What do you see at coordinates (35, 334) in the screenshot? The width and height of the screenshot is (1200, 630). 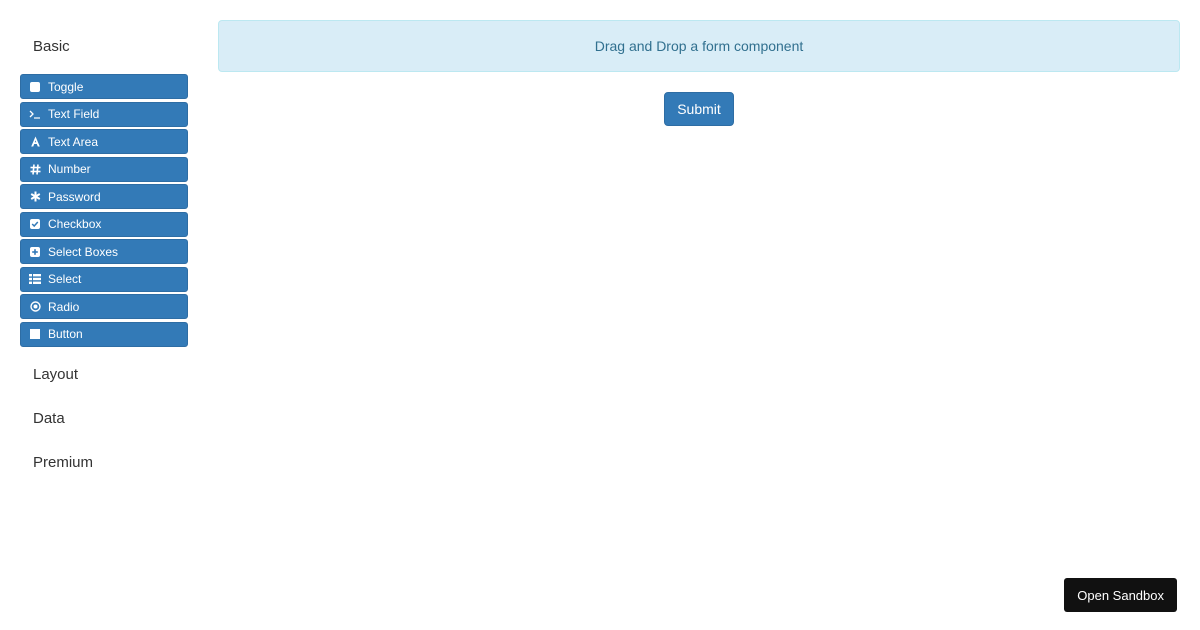 I see `stop-icon` at bounding box center [35, 334].